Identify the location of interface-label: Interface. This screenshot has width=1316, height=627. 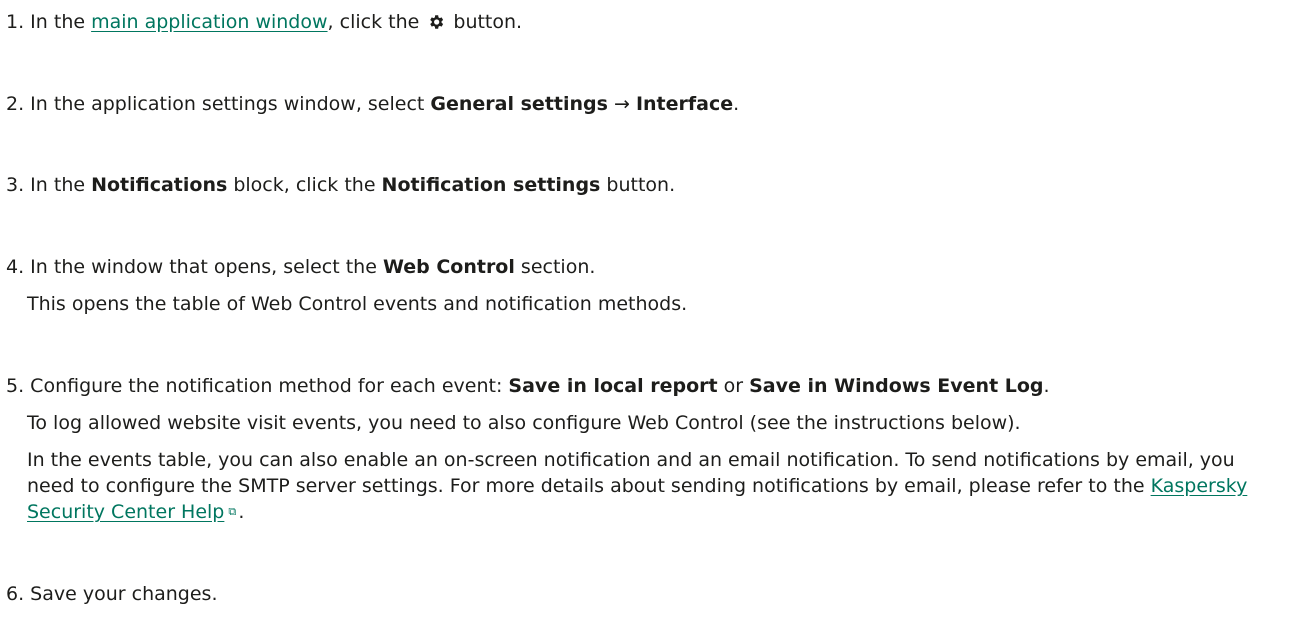
(684, 104).